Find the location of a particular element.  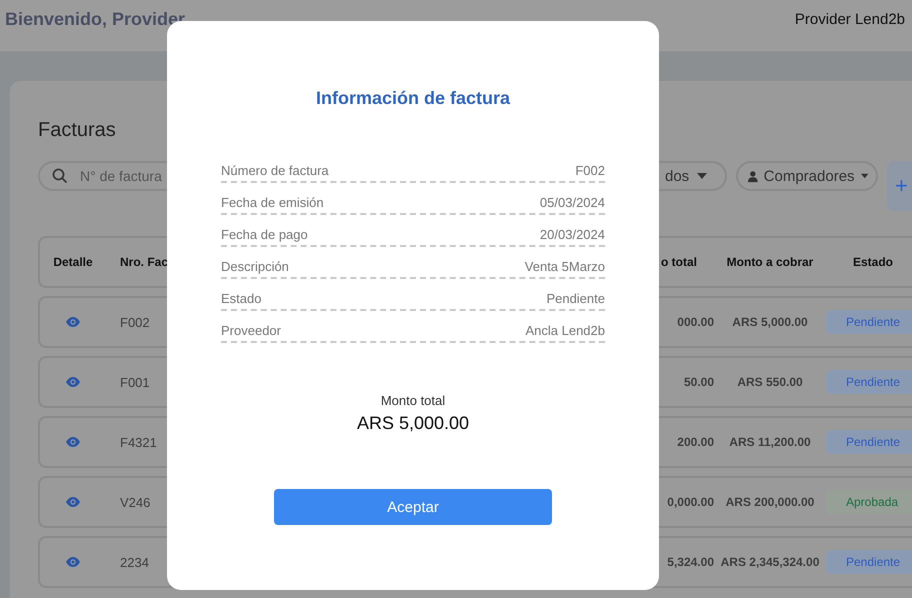

column-header: Nro. Fac is located at coordinates (144, 262).